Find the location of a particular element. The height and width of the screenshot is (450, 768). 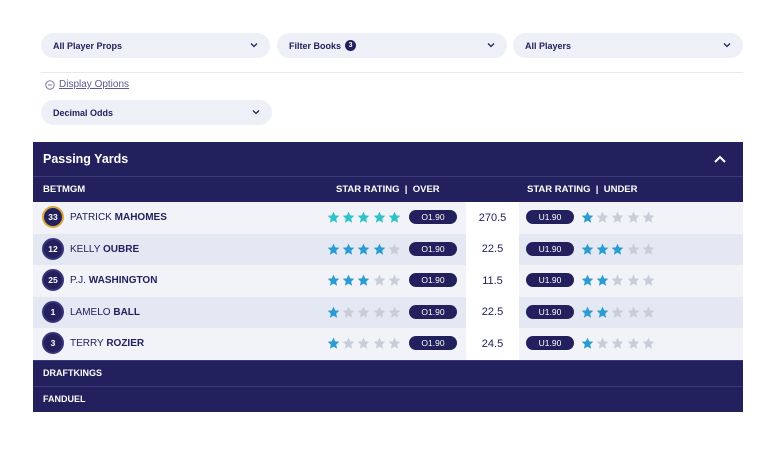

prop-line: 11.5 is located at coordinates (492, 280).